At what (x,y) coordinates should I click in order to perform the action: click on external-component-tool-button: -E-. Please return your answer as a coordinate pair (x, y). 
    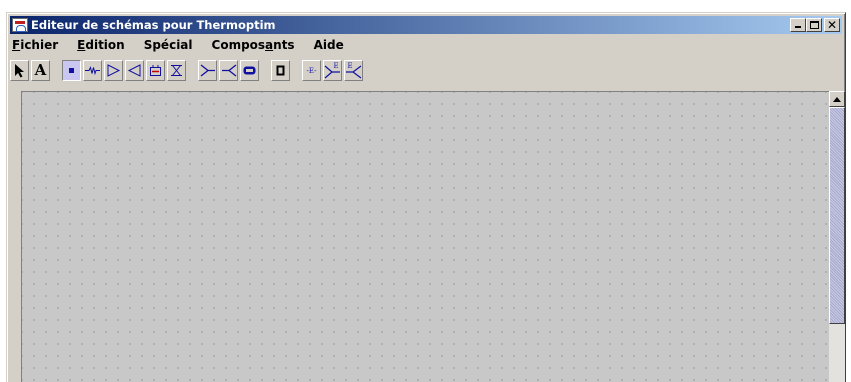
    Looking at the image, I should click on (311, 70).